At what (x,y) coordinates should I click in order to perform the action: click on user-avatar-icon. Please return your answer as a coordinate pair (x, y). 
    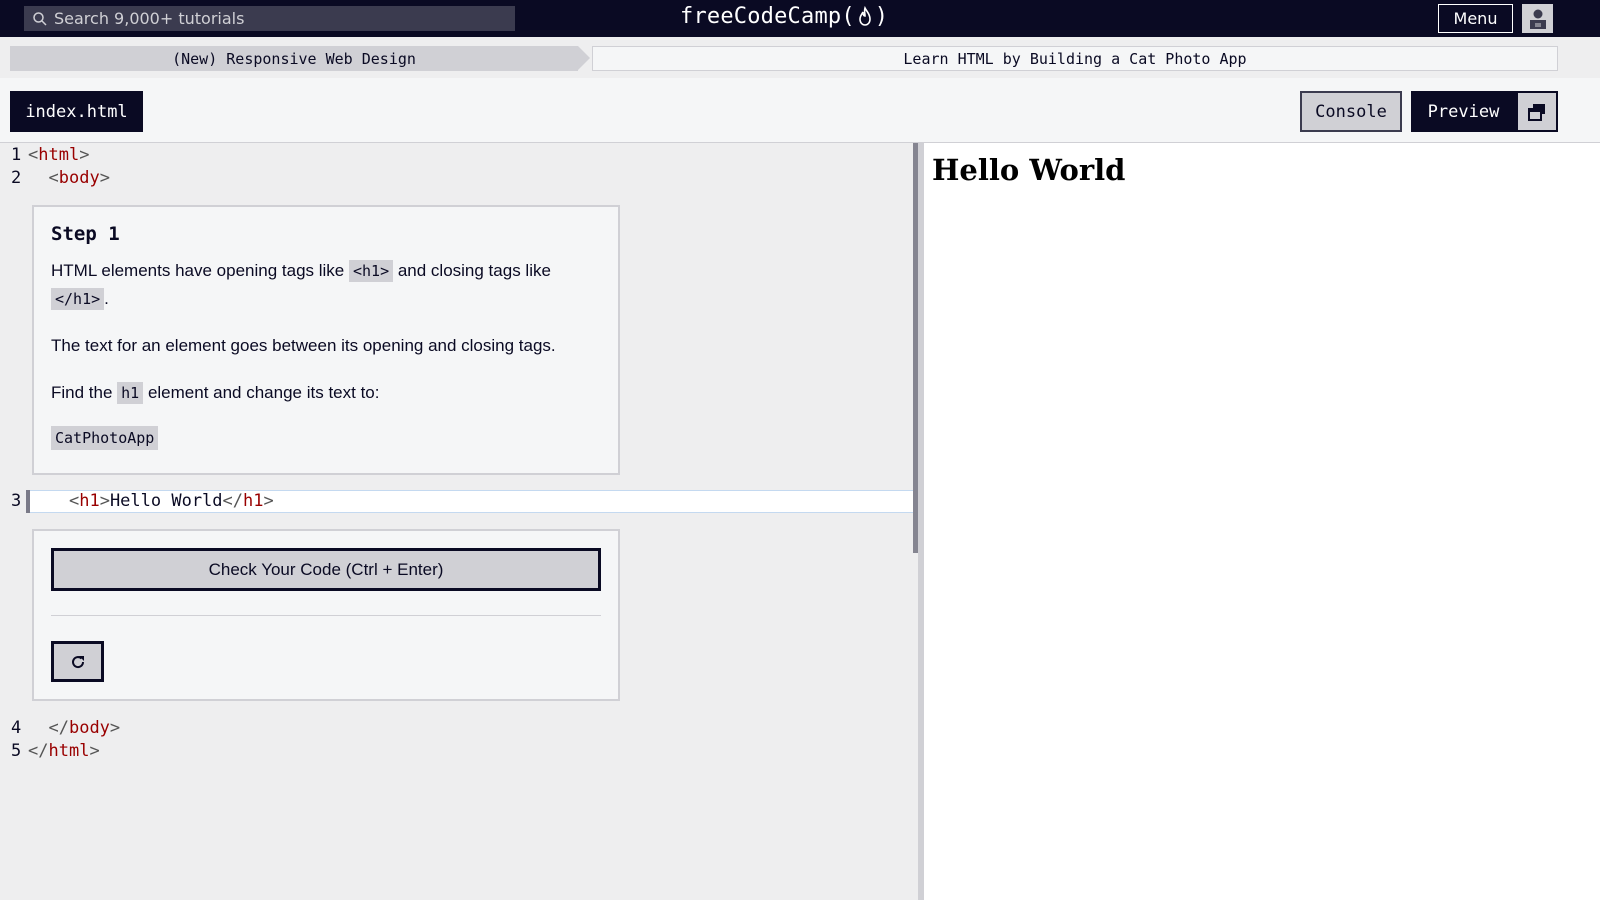
    Looking at the image, I should click on (1537, 19).